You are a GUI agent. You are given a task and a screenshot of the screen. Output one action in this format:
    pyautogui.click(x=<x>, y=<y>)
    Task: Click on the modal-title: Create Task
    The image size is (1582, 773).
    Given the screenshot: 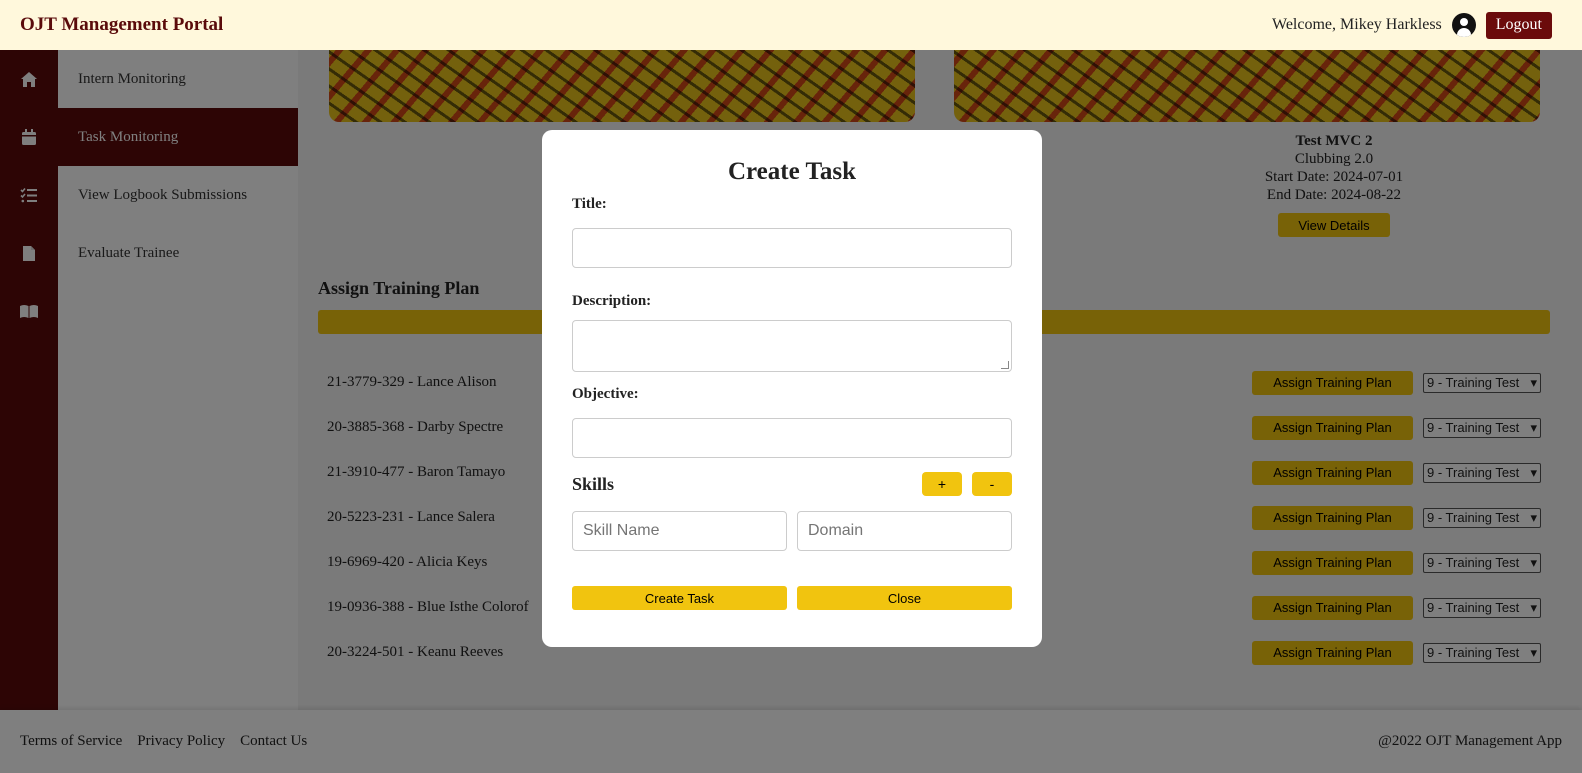 What is the action you would take?
    pyautogui.click(x=792, y=171)
    